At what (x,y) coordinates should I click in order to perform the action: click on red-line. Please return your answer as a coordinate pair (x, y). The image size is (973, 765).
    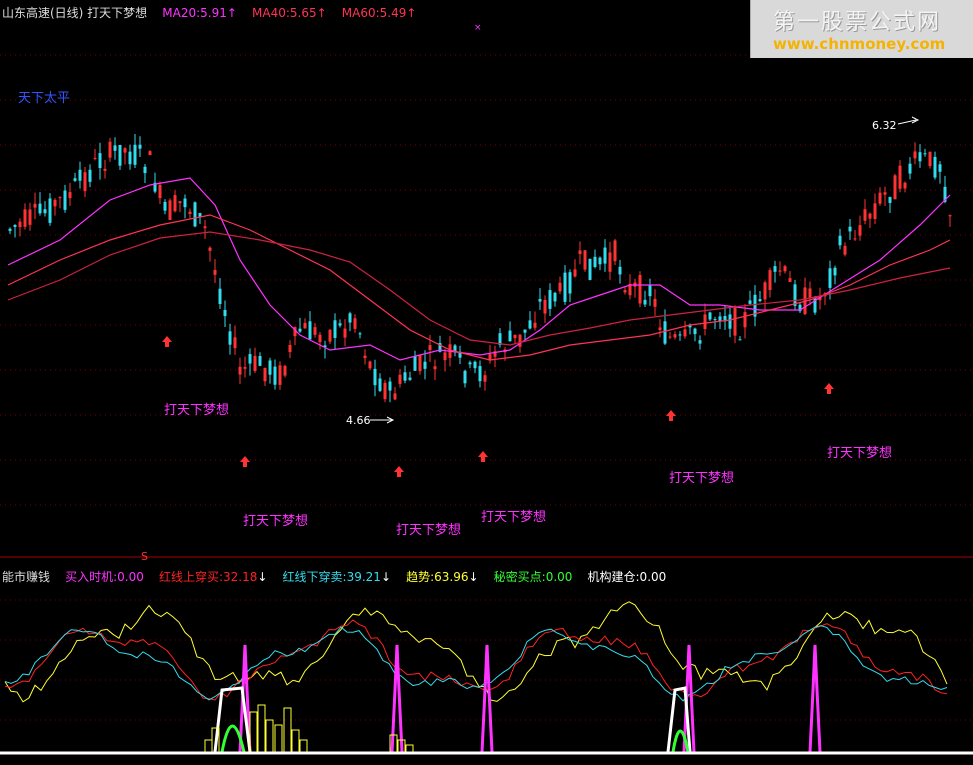
    Looking at the image, I should click on (476, 660).